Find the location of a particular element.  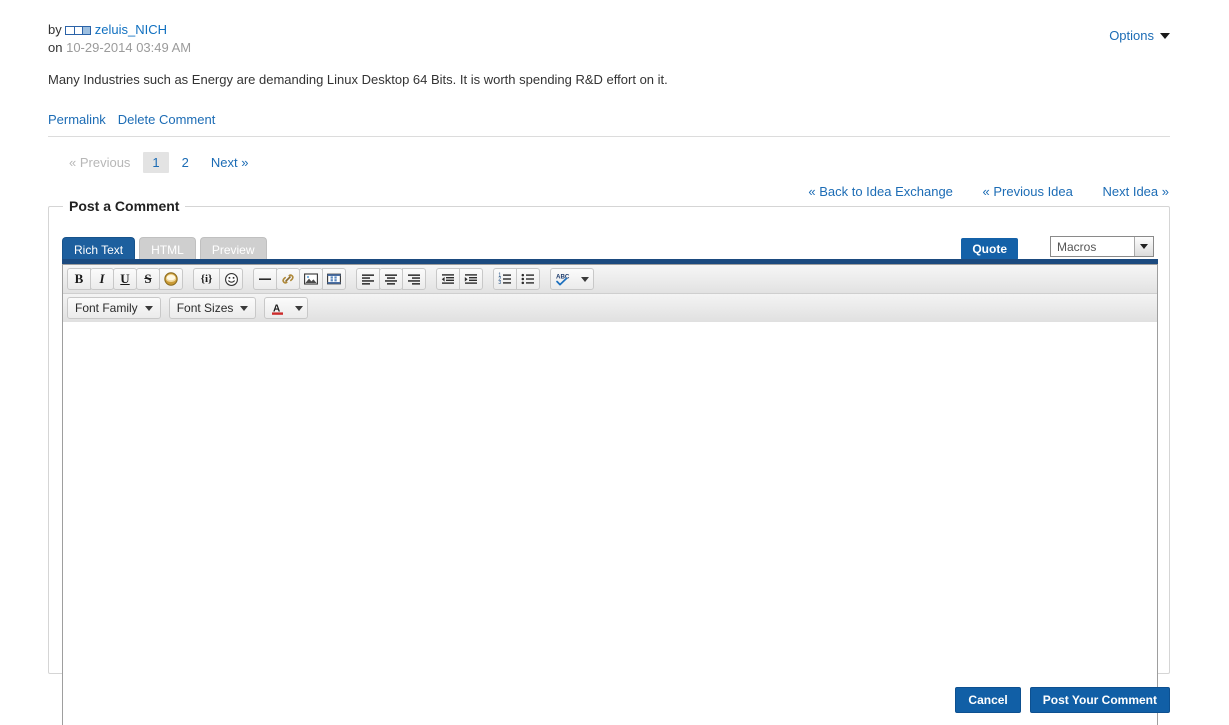

toolbar-group-align is located at coordinates (391, 279).